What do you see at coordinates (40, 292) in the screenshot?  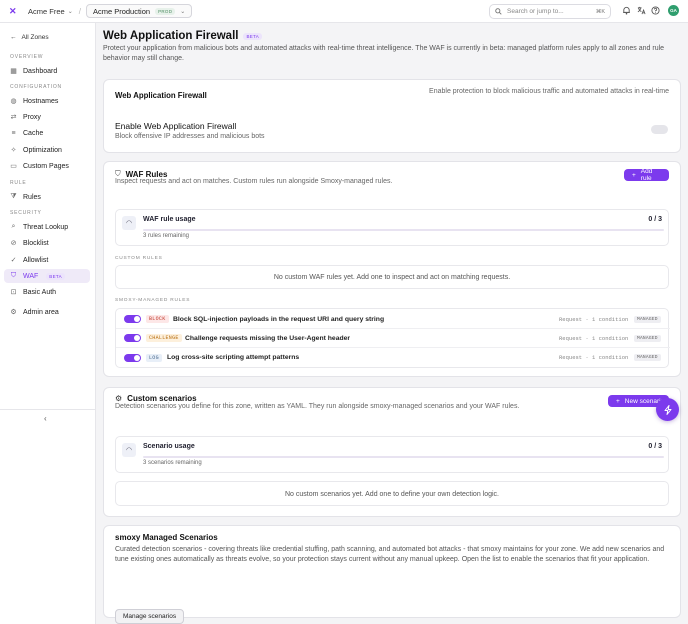 I see `sidebar-item-label: Basic Auth` at bounding box center [40, 292].